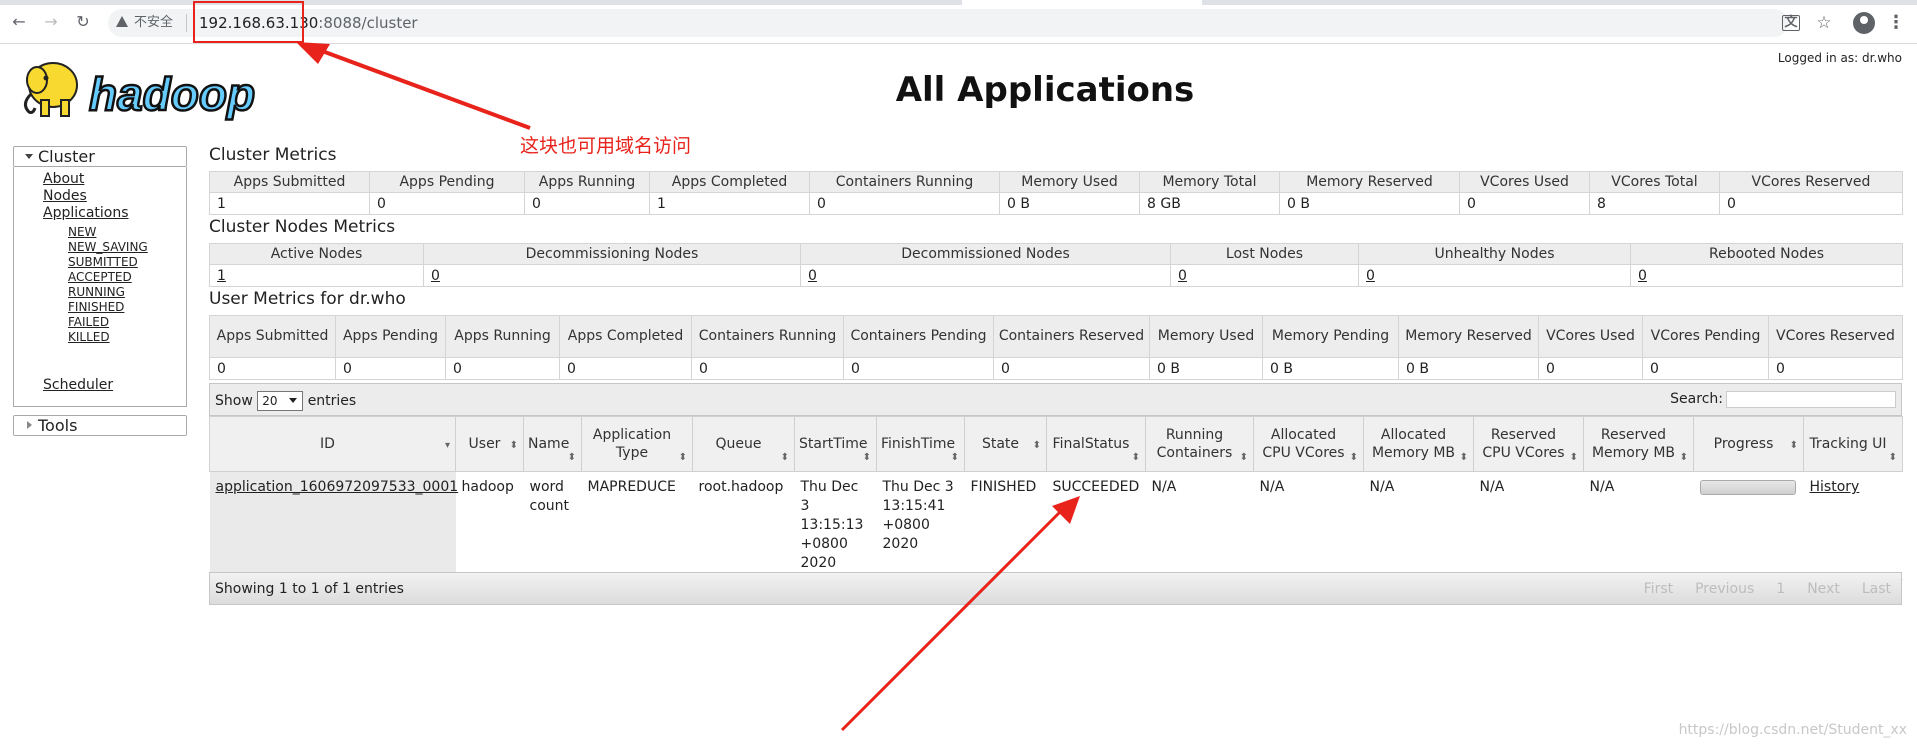 The height and width of the screenshot is (744, 1917). What do you see at coordinates (51, 22) in the screenshot?
I see `forward-arrow-icon: →` at bounding box center [51, 22].